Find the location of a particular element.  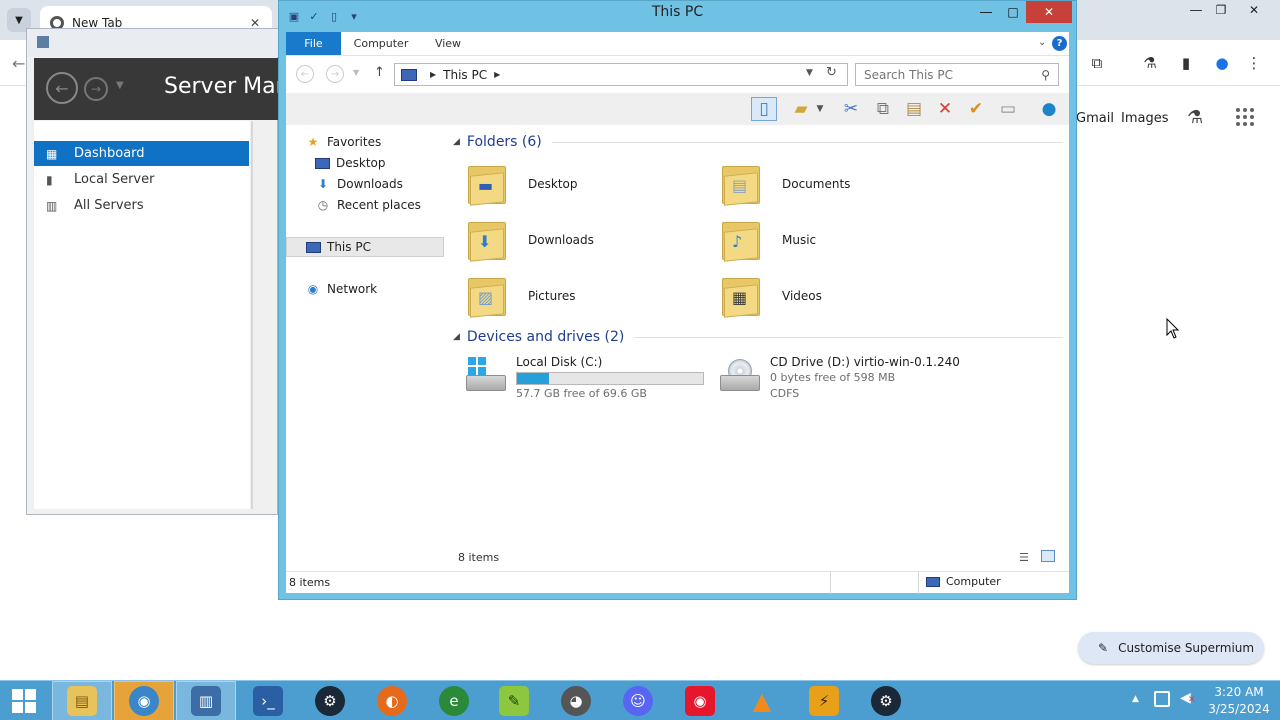

taskbar-firefox: ◐ is located at coordinates (392, 700).